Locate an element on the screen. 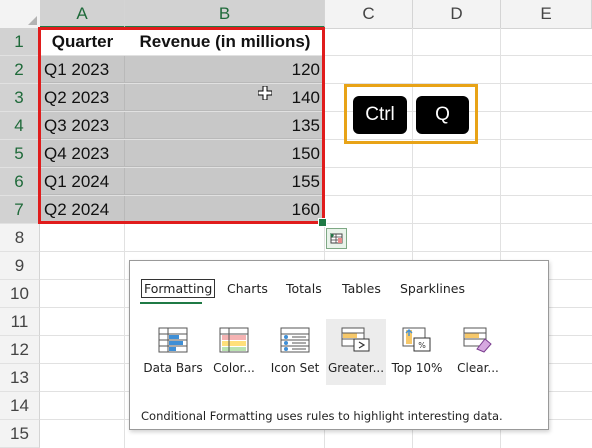 This screenshot has height=448, width=592. cell-a7: Q2 2024 is located at coordinates (82, 209).